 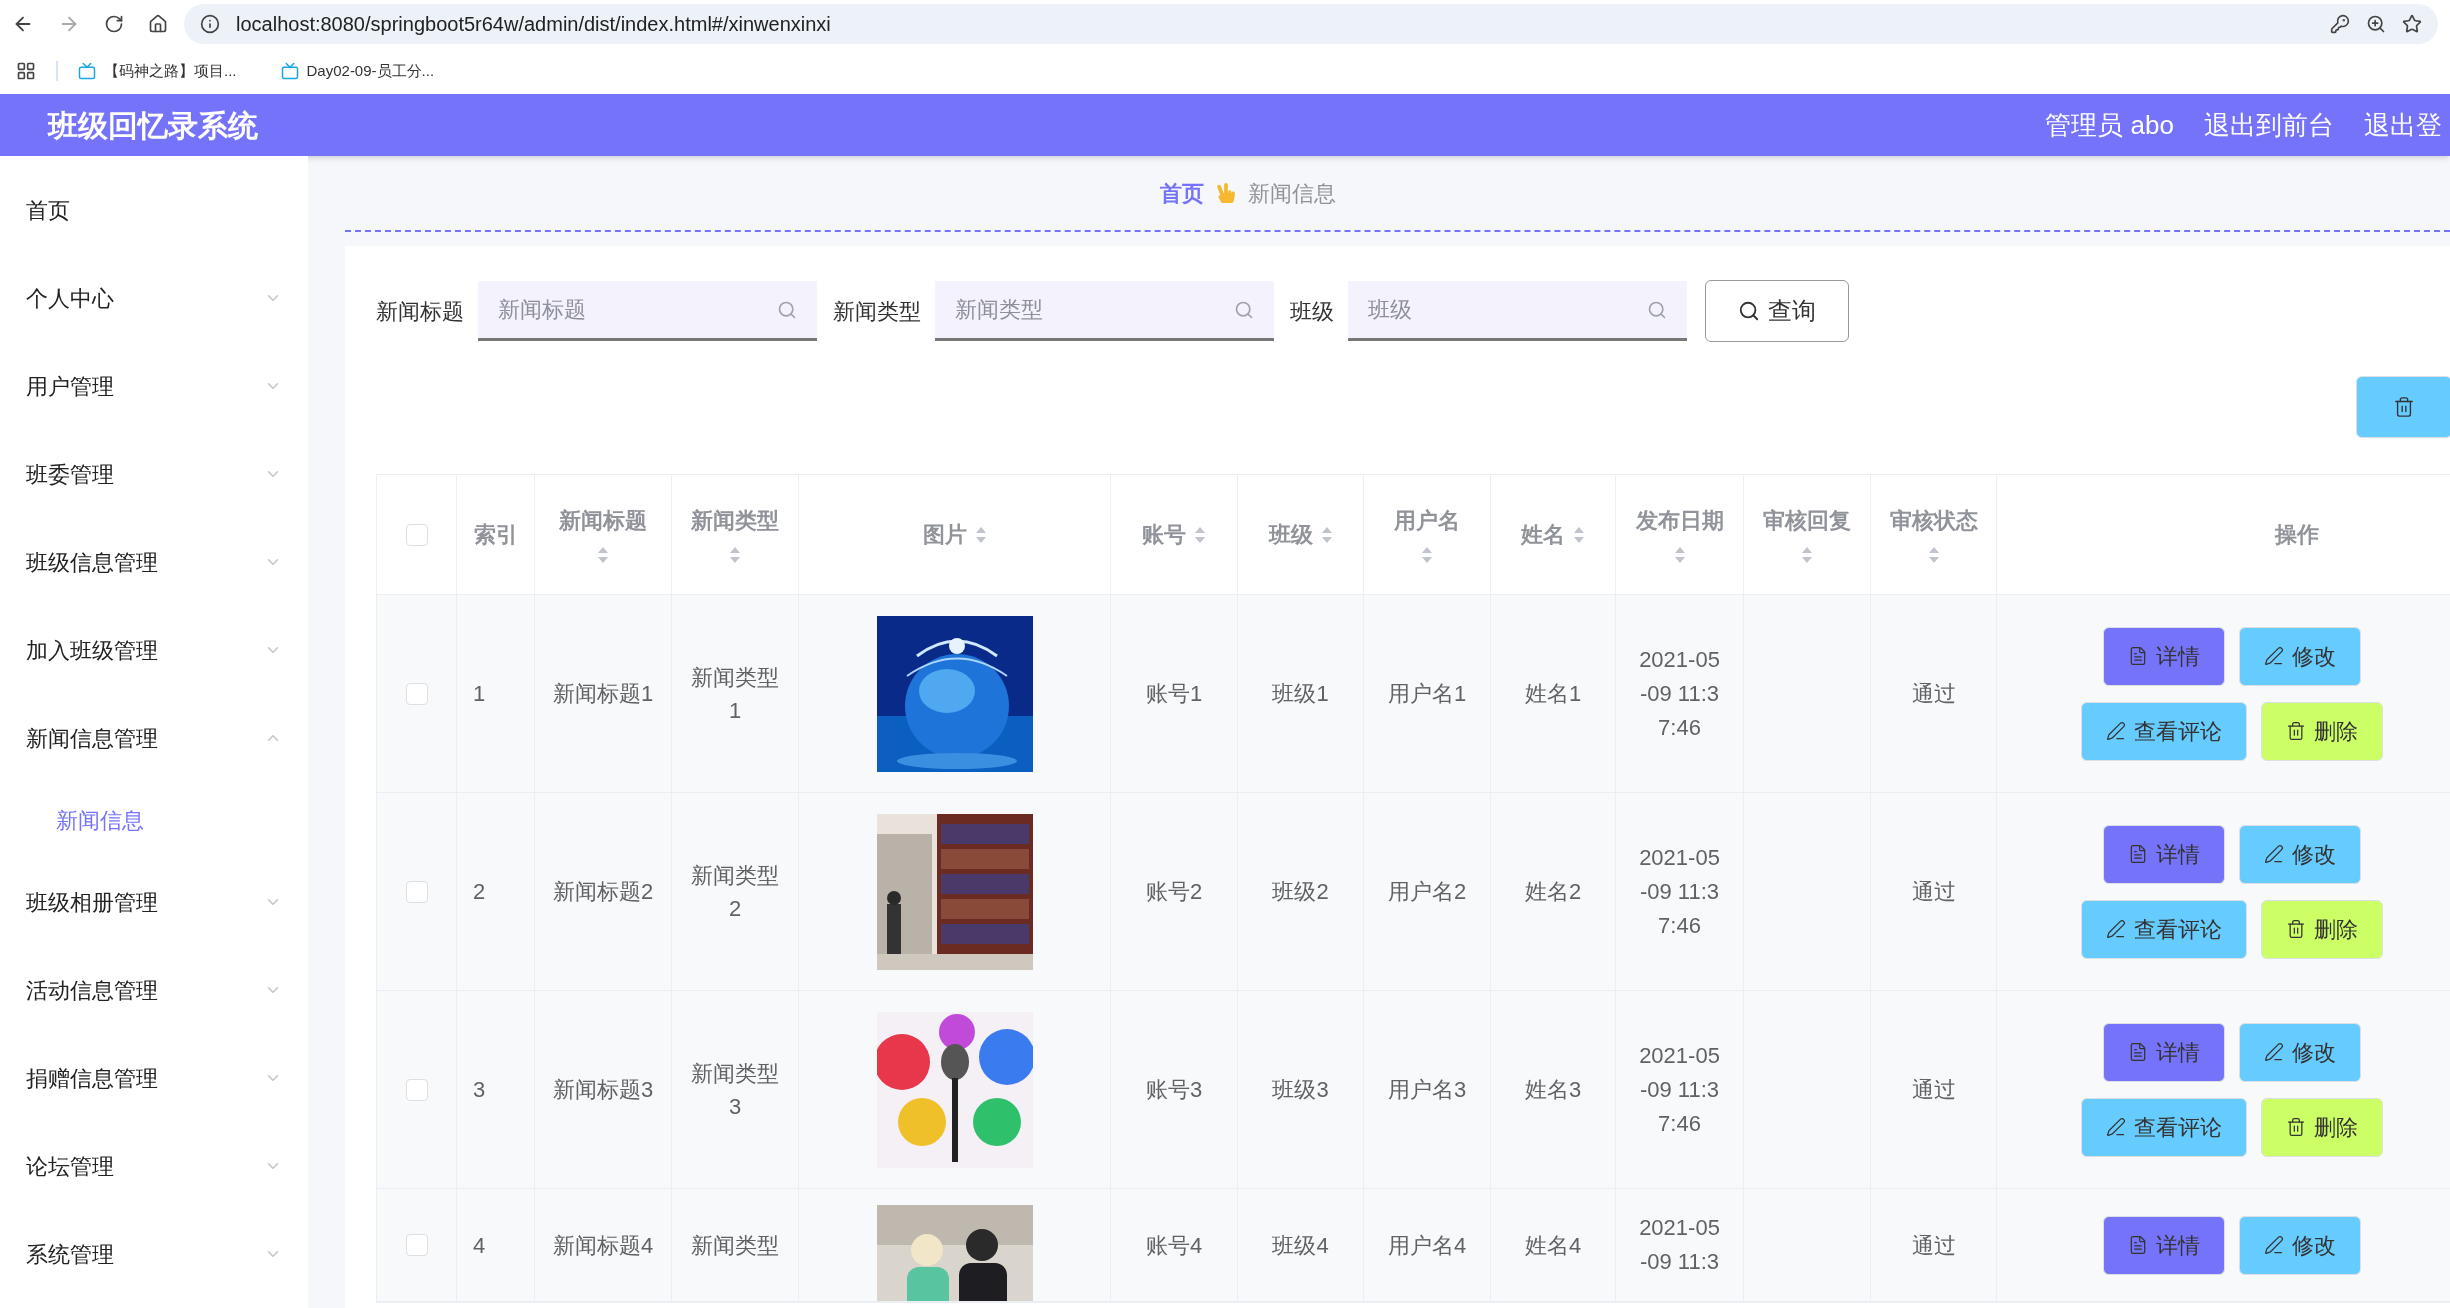 I want to click on field-label: 新闻标题, so click(x=420, y=311).